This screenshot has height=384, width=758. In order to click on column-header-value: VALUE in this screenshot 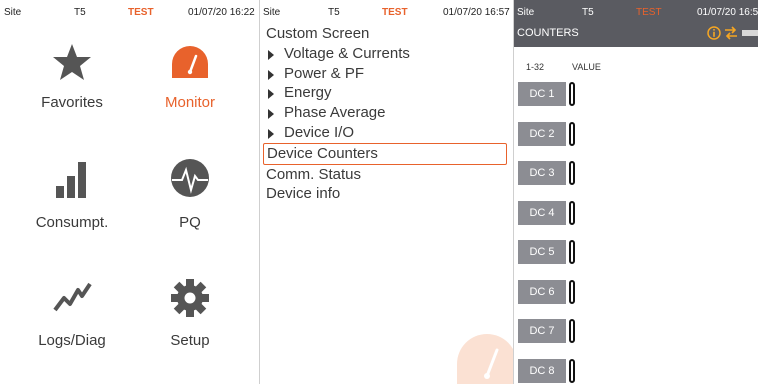, I will do `click(586, 67)`.